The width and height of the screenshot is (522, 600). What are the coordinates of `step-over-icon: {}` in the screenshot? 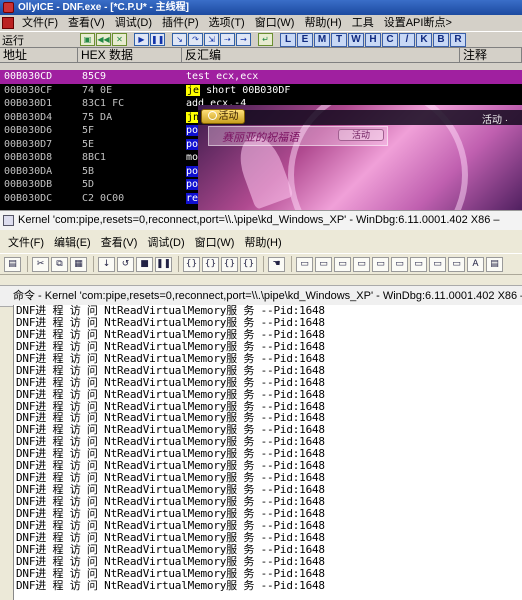 It's located at (210, 264).